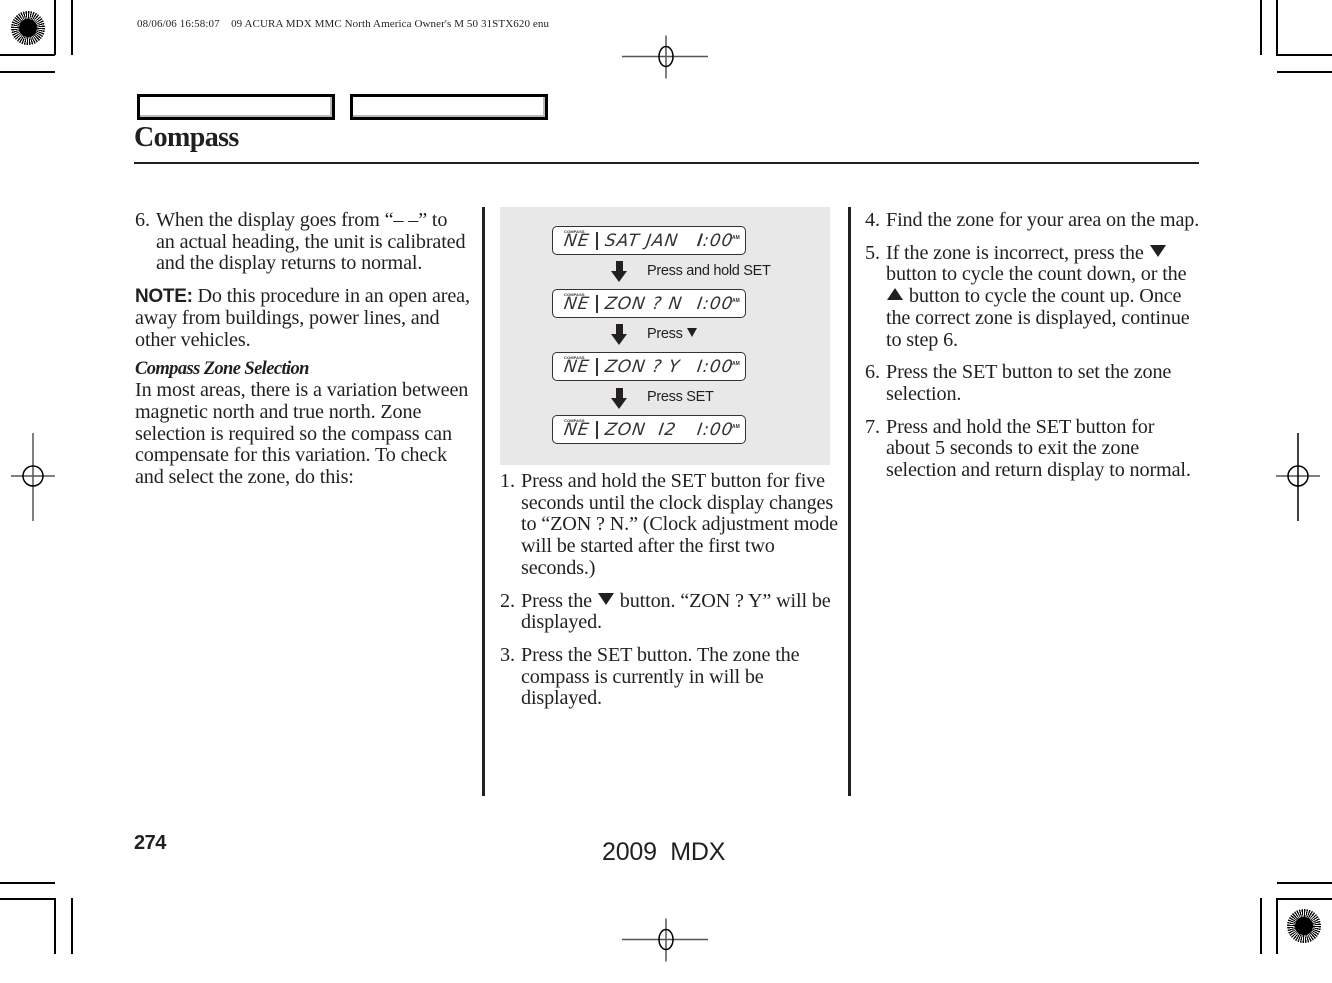 This screenshot has height=983, width=1332. I want to click on lcd-message: ZON ? N, so click(643, 304).